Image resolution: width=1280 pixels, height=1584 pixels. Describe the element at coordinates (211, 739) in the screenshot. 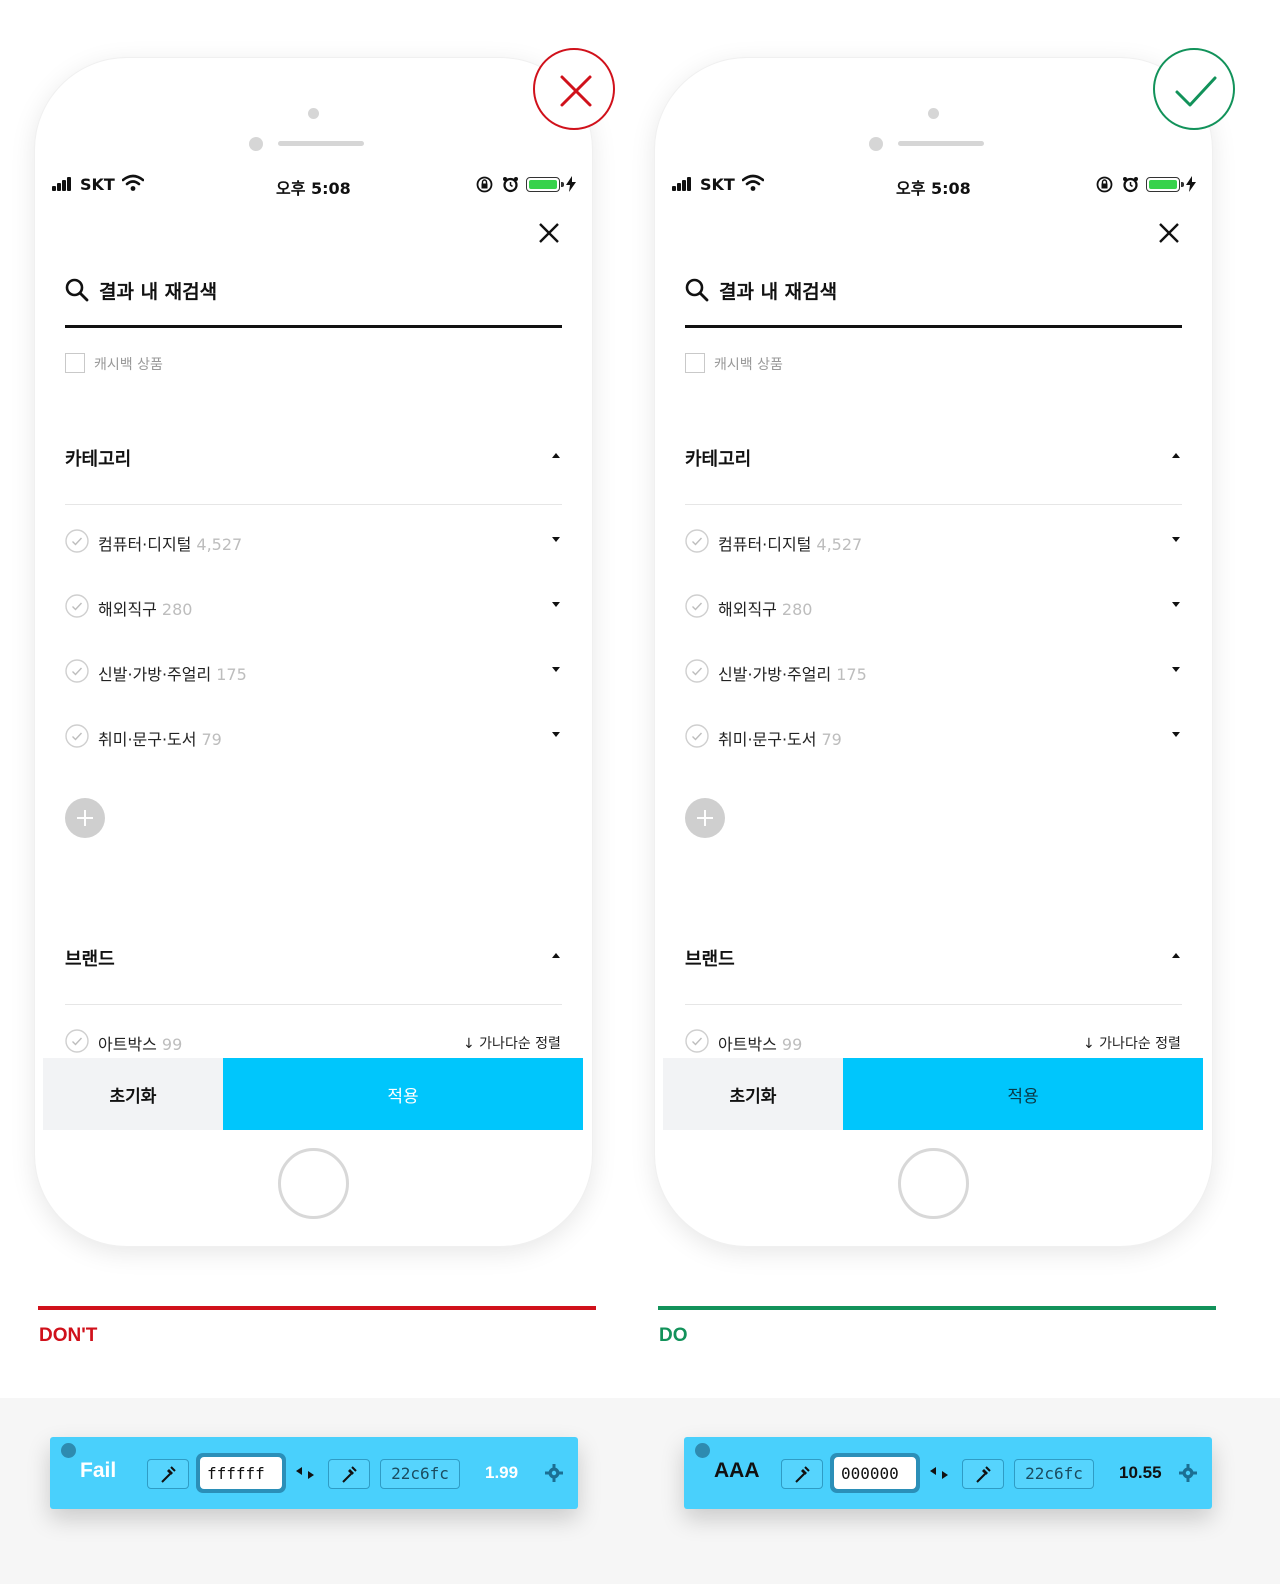

I see `category-item-count: 79` at that location.